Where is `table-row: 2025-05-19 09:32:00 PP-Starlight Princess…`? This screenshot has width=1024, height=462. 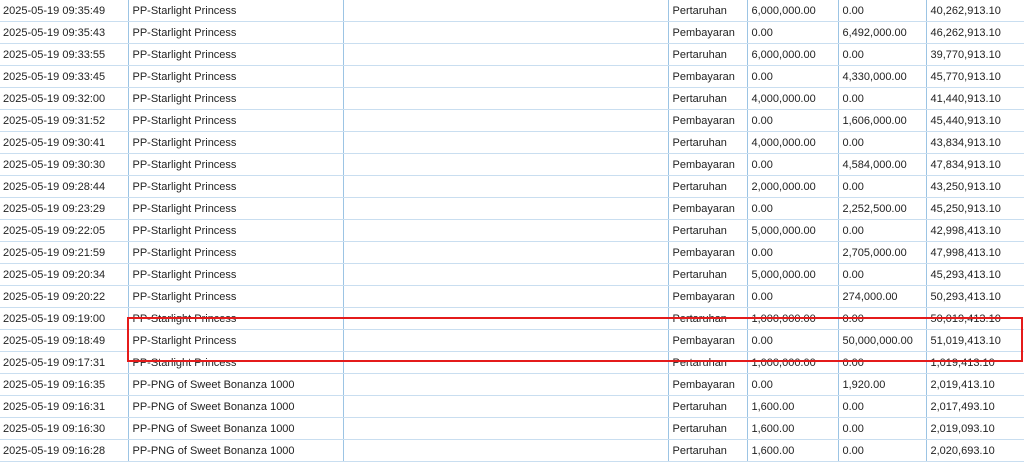
table-row: 2025-05-19 09:32:00 PP-Starlight Princess… is located at coordinates (512, 98).